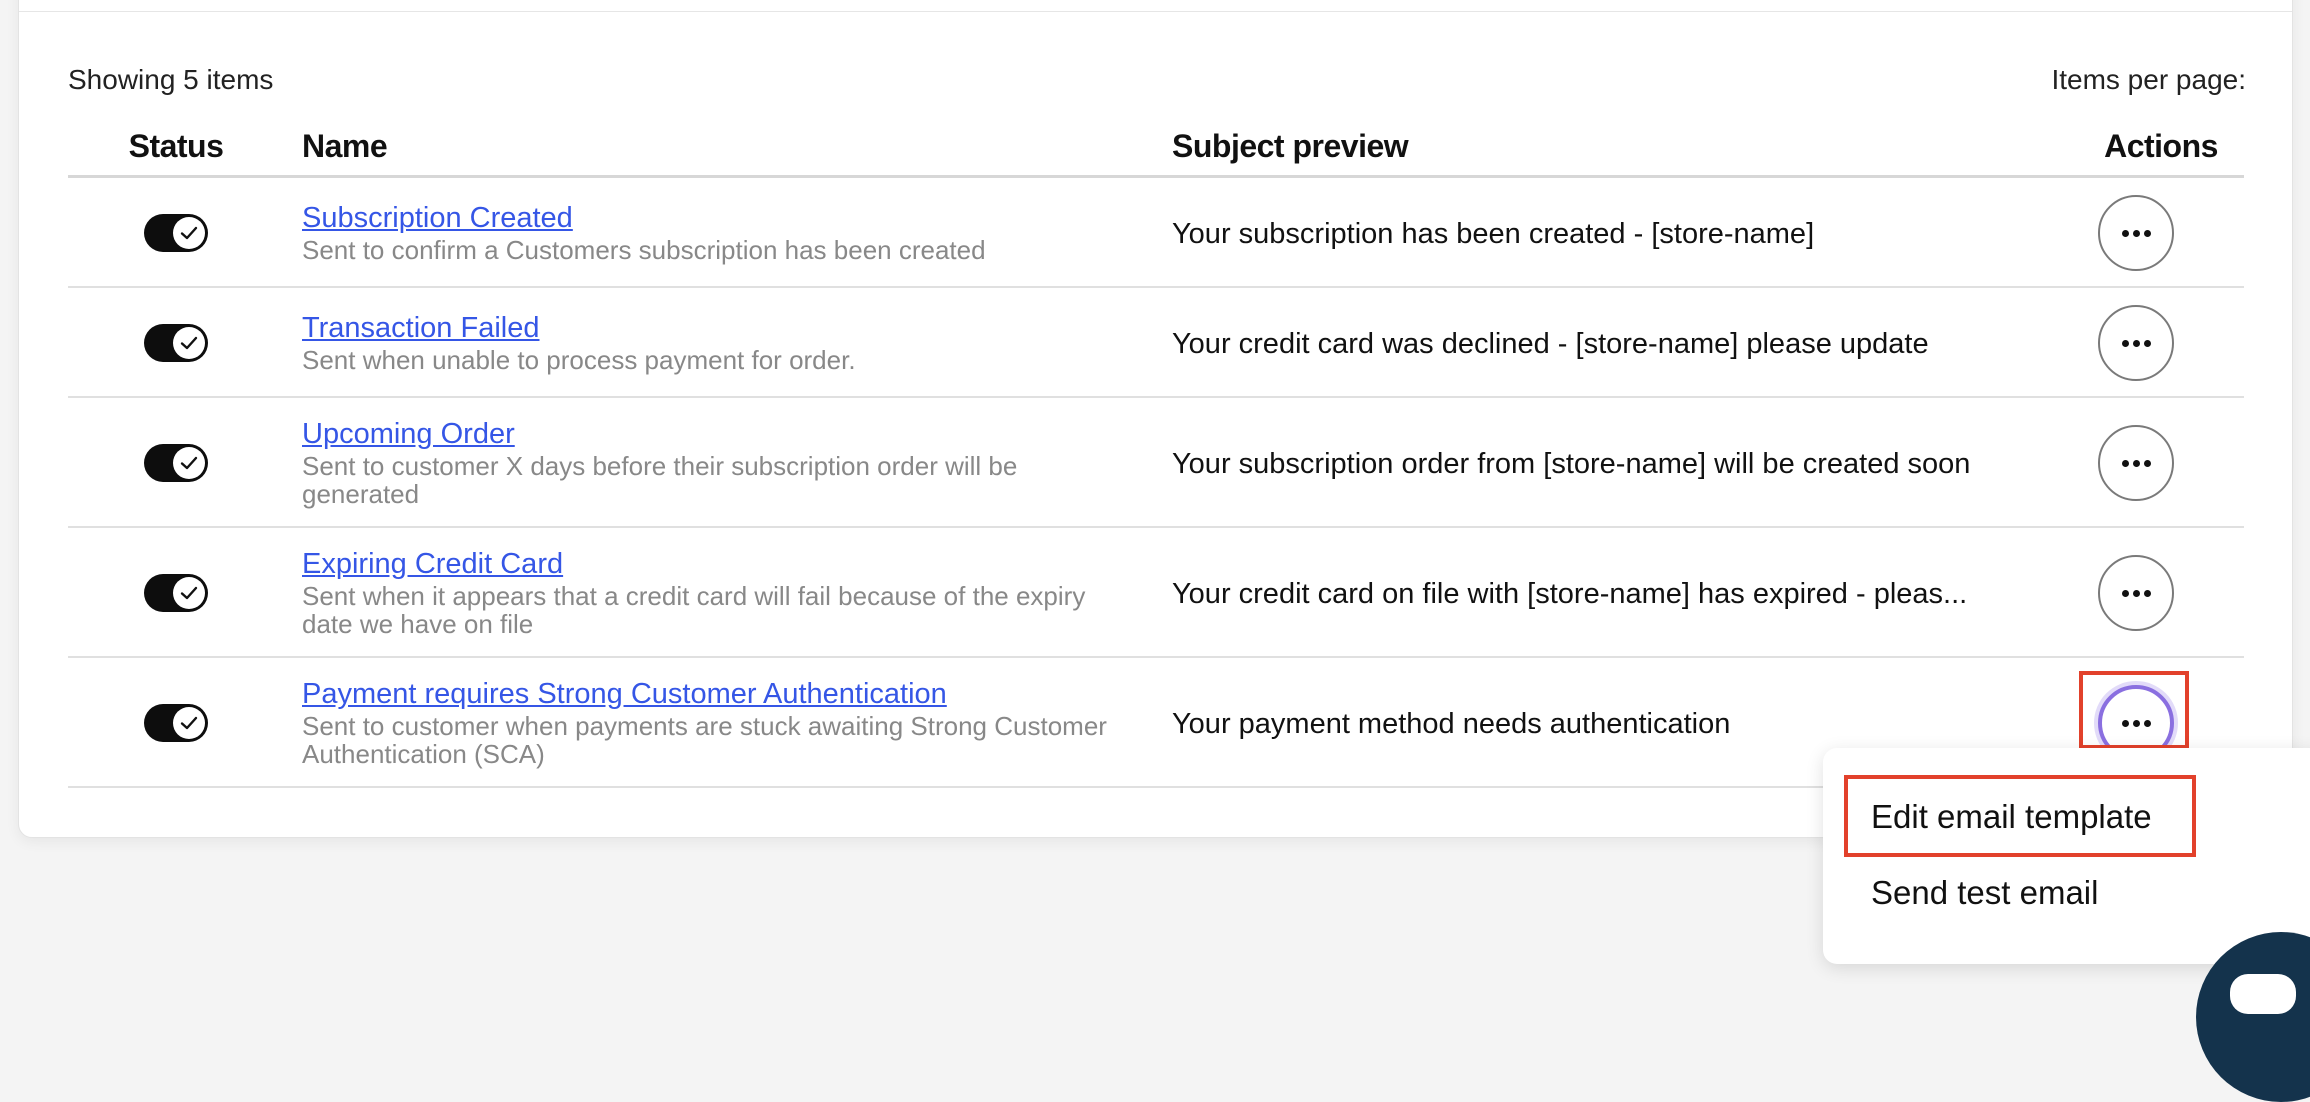 Image resolution: width=2310 pixels, height=1102 pixels. Describe the element at coordinates (2161, 146) in the screenshot. I see `column-actions: Actions` at that location.